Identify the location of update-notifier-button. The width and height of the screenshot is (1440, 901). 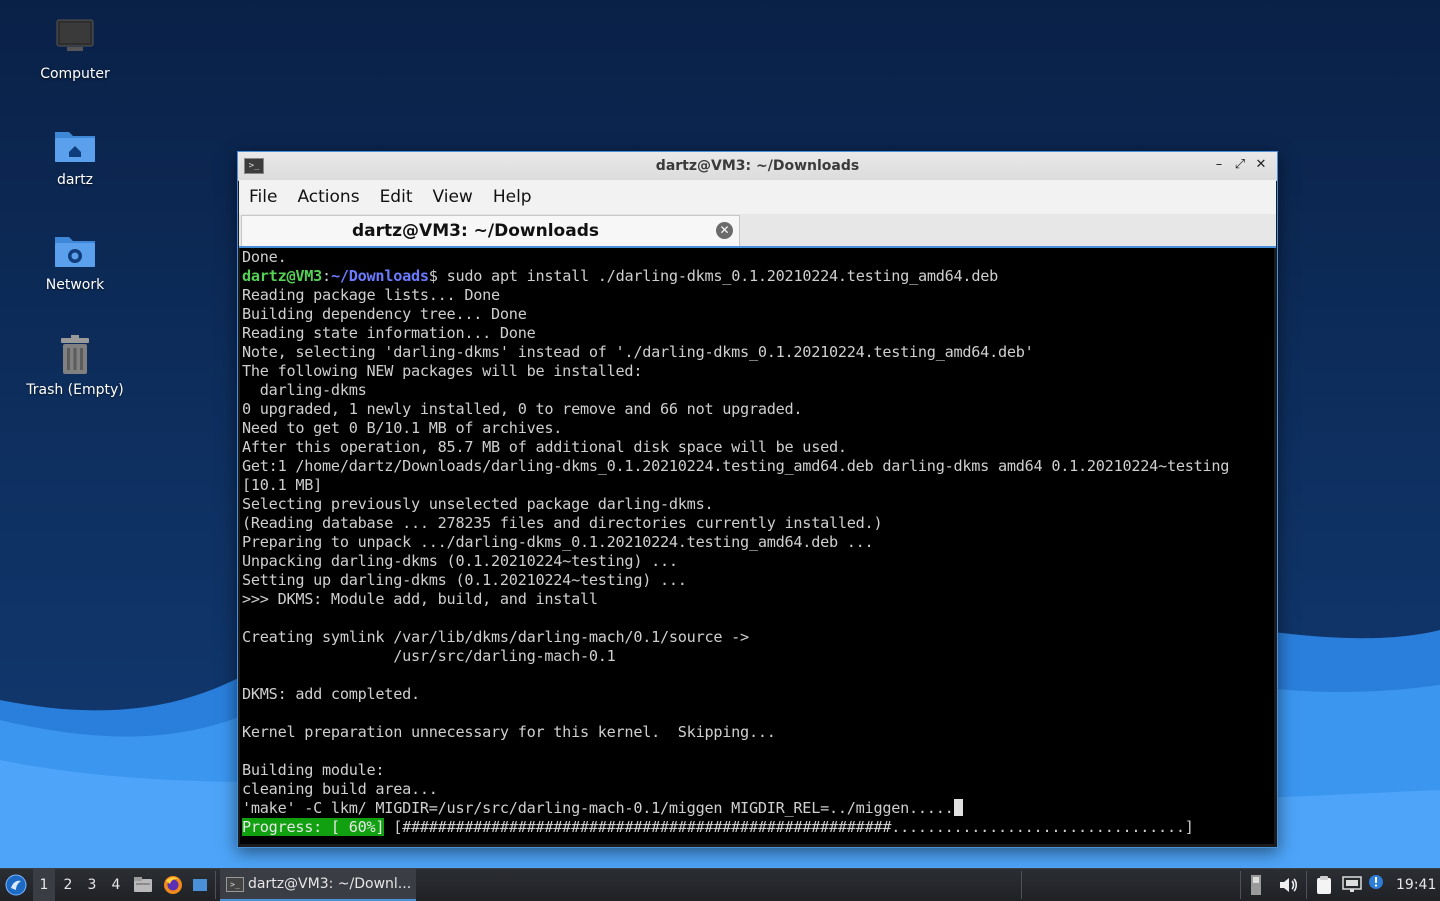
(1377, 885).